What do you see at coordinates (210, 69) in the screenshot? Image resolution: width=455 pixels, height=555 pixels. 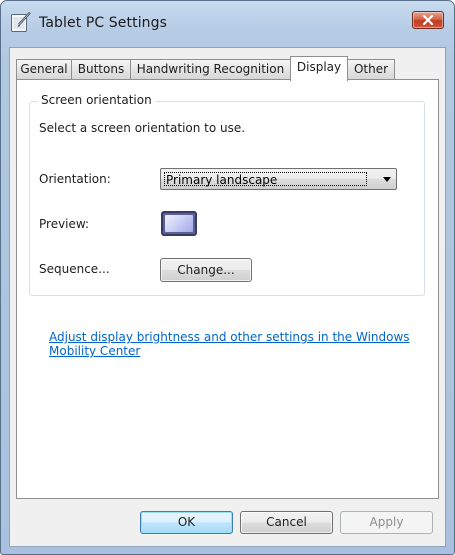 I see `tab-handwriting-recognition: Handwriting Recognition` at bounding box center [210, 69].